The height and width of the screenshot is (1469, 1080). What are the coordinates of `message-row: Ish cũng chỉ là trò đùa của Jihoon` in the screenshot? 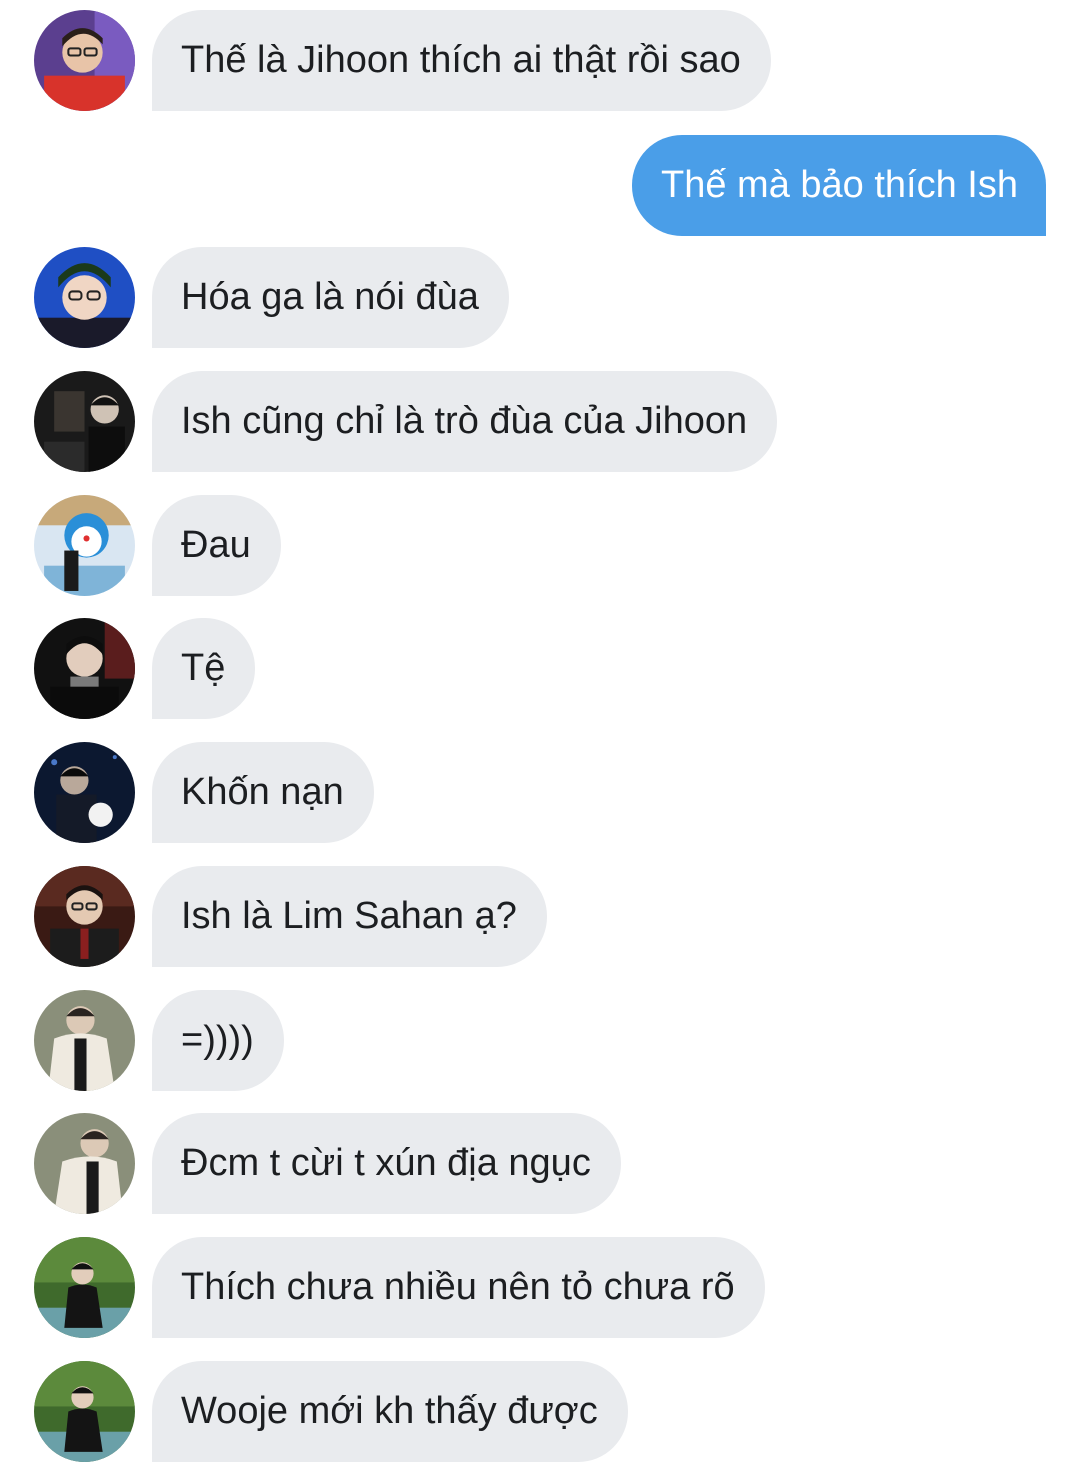 It's located at (540, 421).